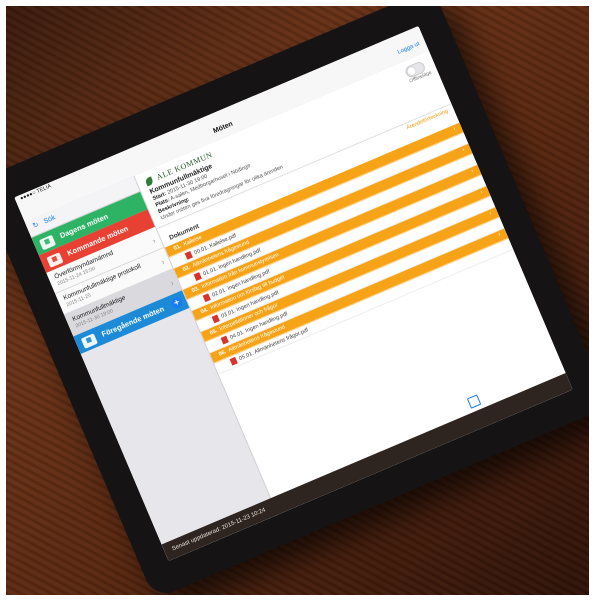  What do you see at coordinates (196, 290) in the screenshot?
I see `agenda-number: 03.` at bounding box center [196, 290].